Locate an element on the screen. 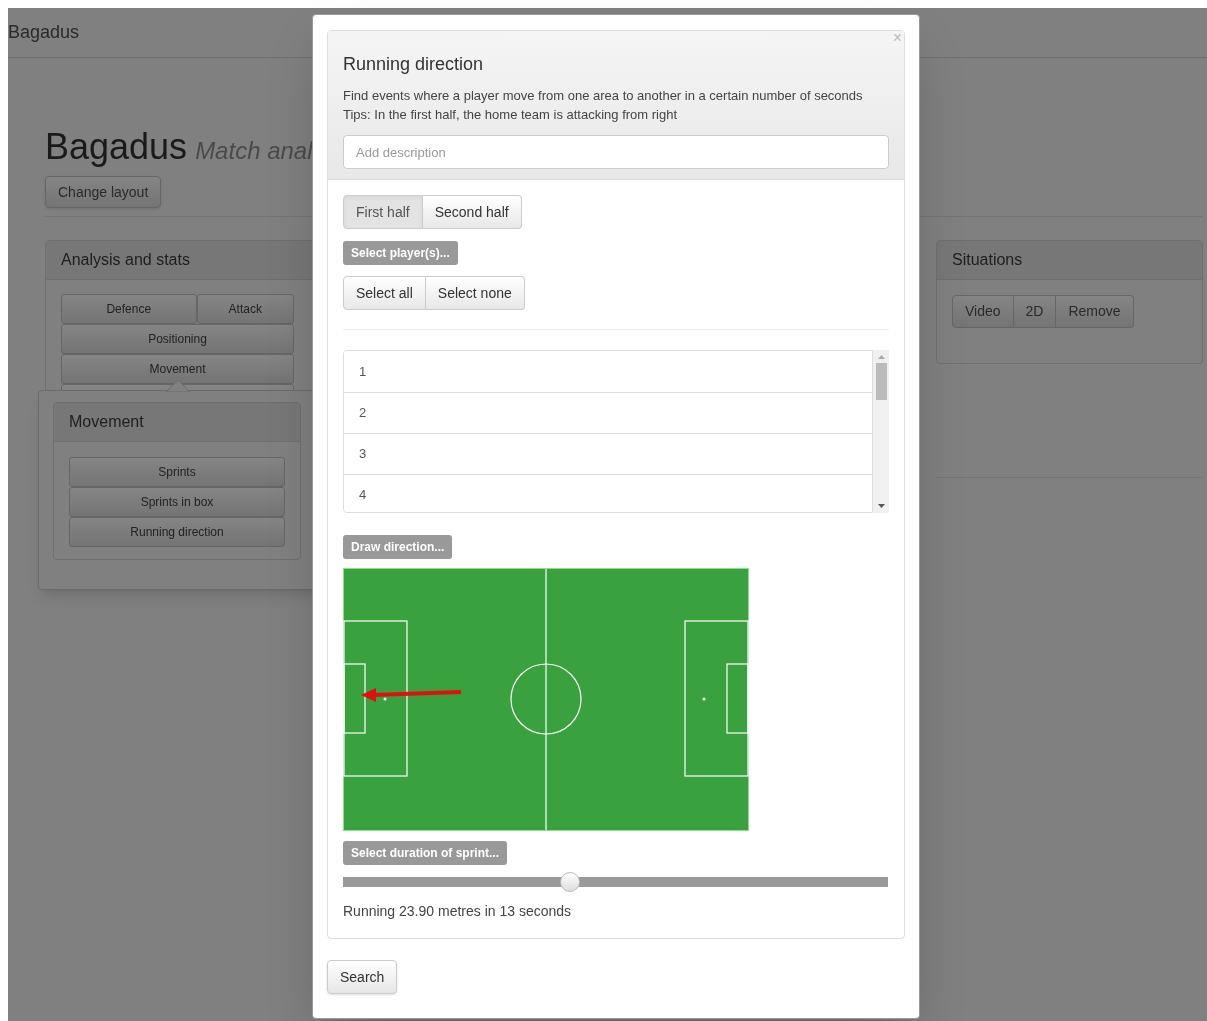 The image size is (1207, 1021). situation-button: Remove is located at coordinates (1095, 311).